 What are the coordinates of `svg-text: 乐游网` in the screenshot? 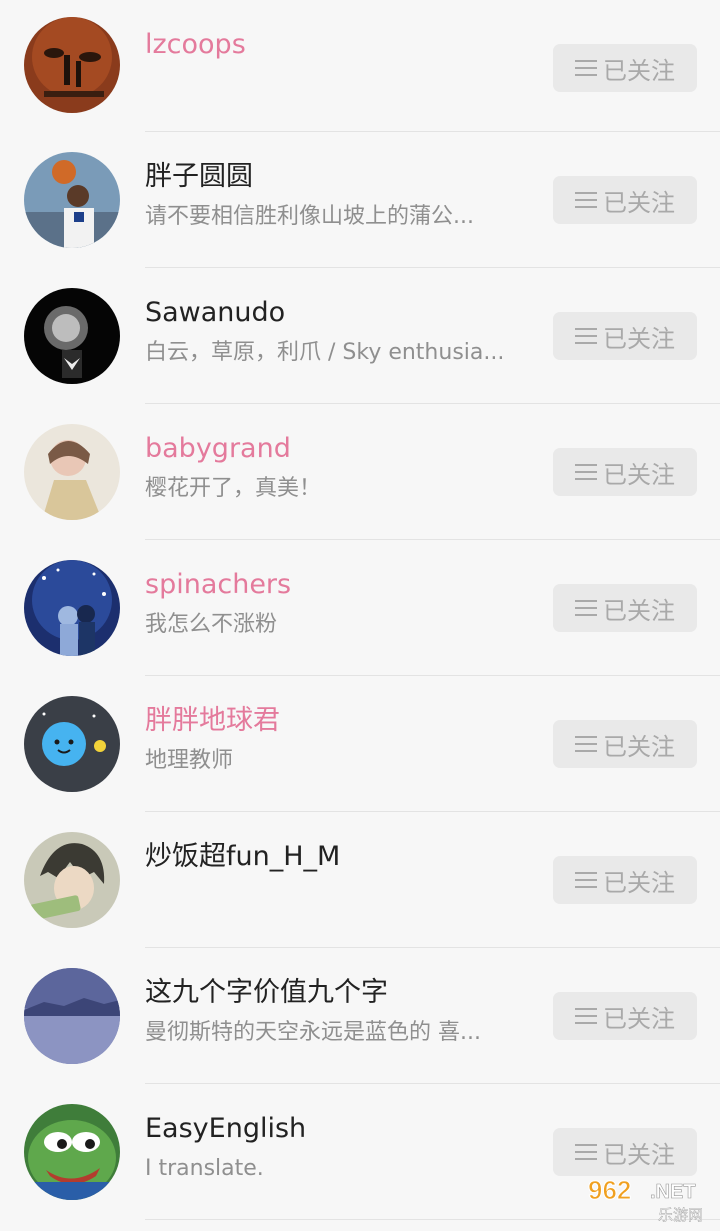 It's located at (680, 1215).